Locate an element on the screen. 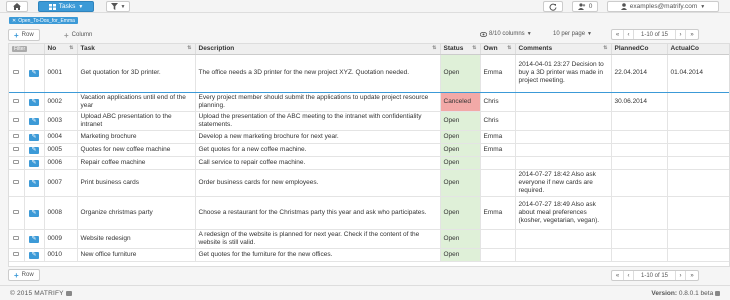  column-header: Comments ⇅ is located at coordinates (563, 49).